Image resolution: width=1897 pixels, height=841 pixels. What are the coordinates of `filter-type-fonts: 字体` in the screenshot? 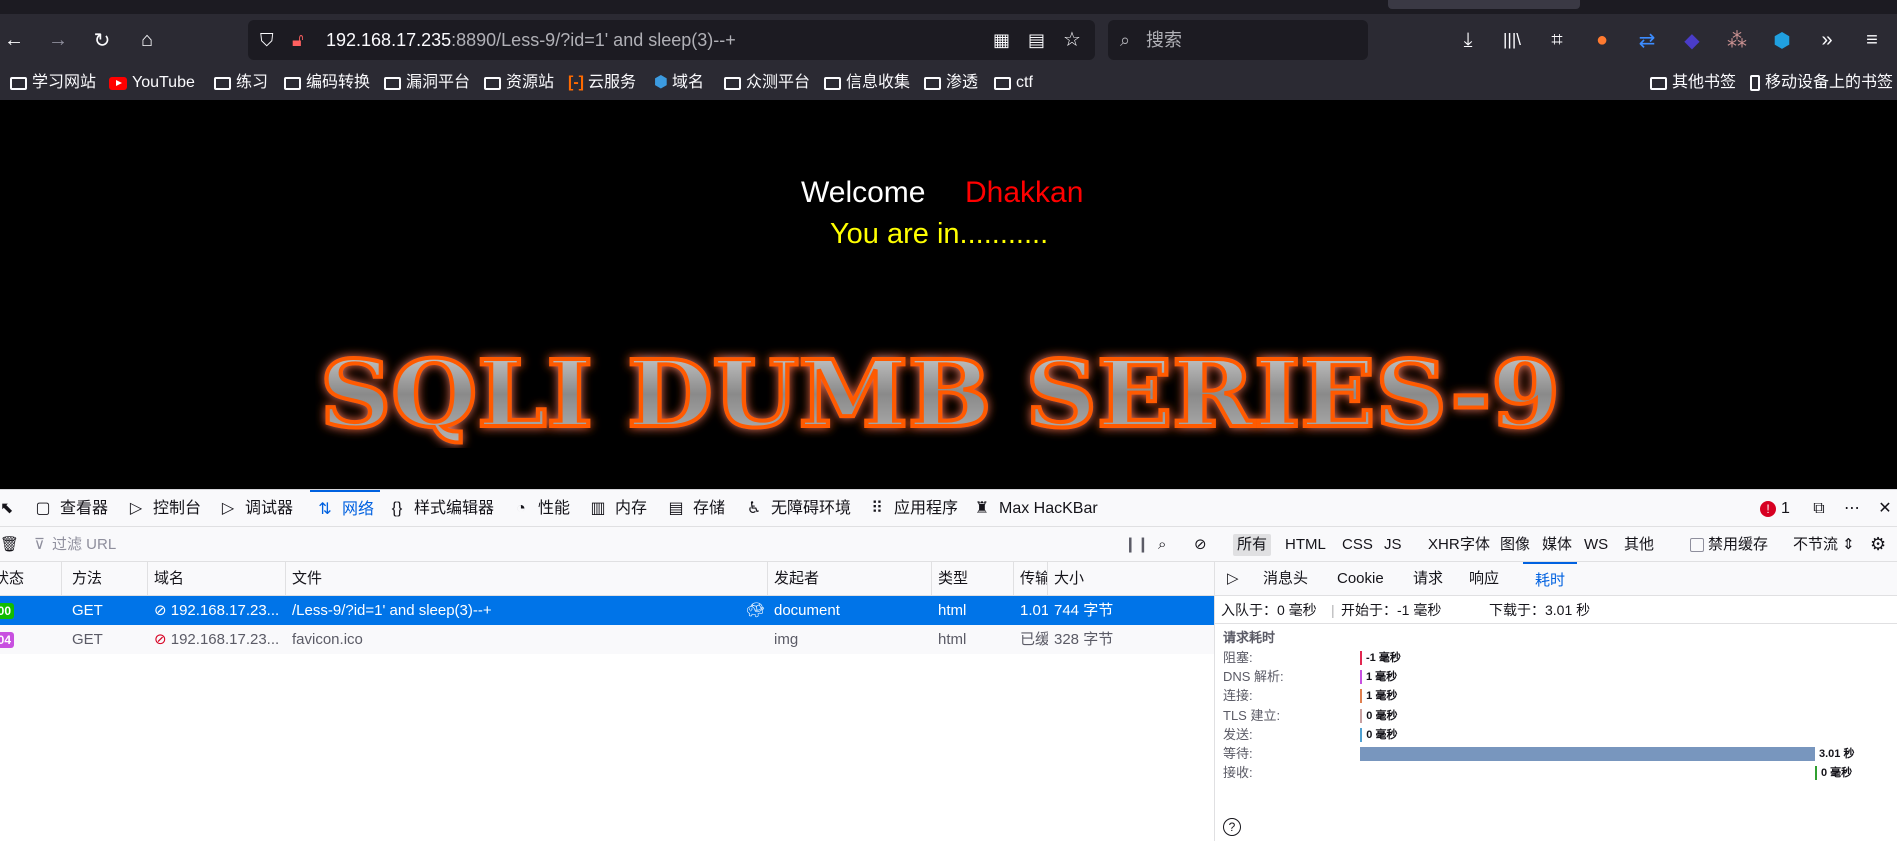 It's located at (1475, 545).